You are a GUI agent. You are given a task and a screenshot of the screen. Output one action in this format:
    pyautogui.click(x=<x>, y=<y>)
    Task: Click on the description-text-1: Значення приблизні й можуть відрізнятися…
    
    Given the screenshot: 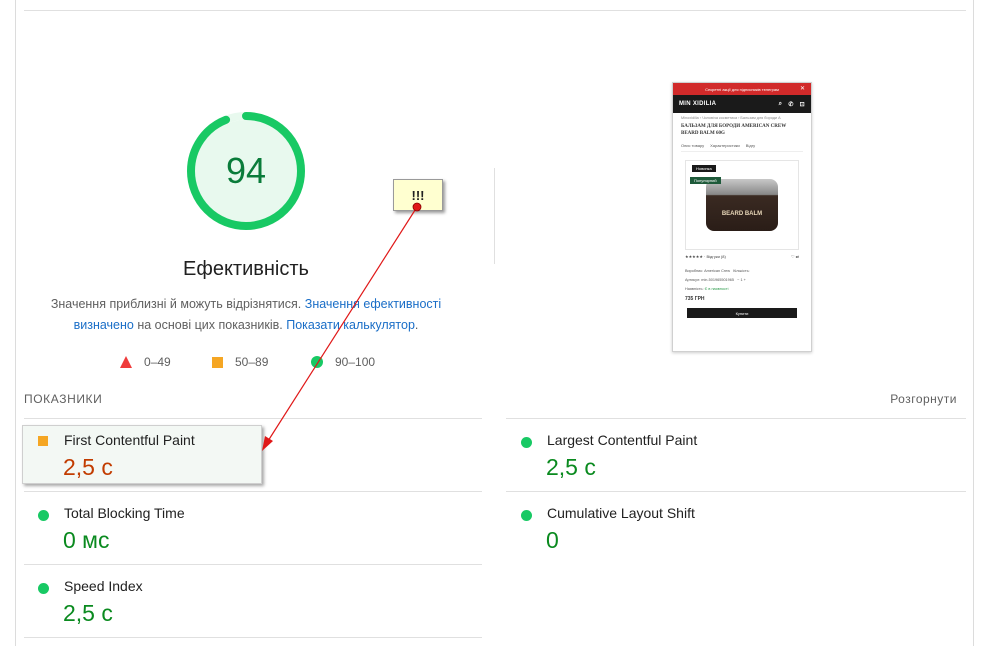 What is the action you would take?
    pyautogui.click(x=177, y=304)
    